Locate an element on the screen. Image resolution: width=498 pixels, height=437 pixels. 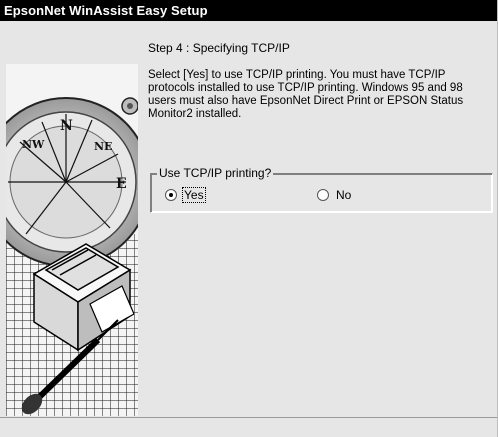
window-title-bar: EpsonNet WinAssist Easy Setup is located at coordinates (248, 10).